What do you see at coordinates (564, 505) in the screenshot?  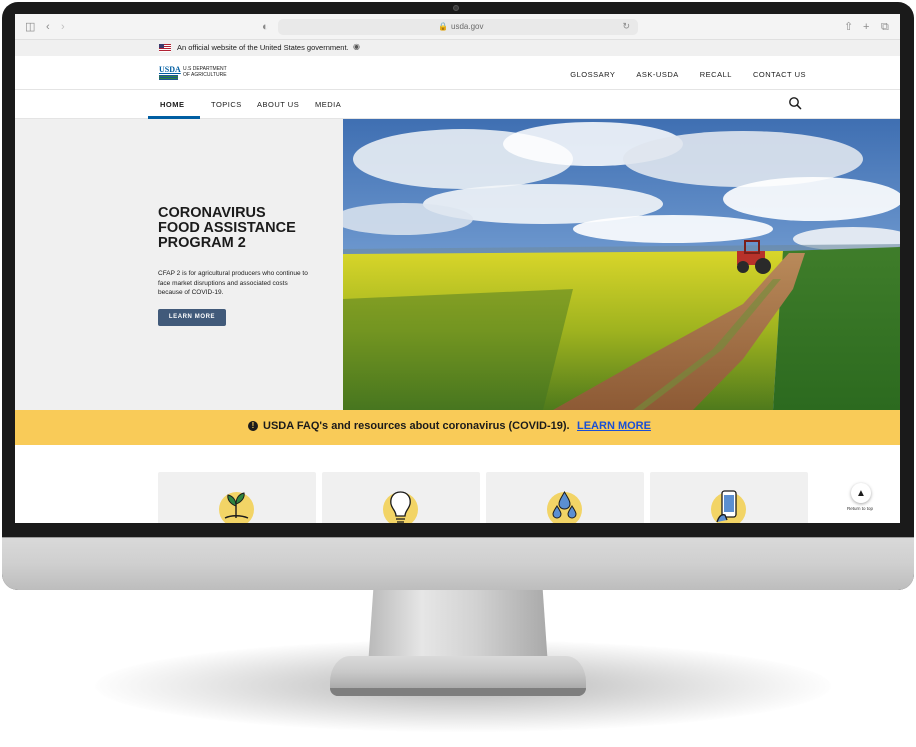 I see `water-drops-icon` at bounding box center [564, 505].